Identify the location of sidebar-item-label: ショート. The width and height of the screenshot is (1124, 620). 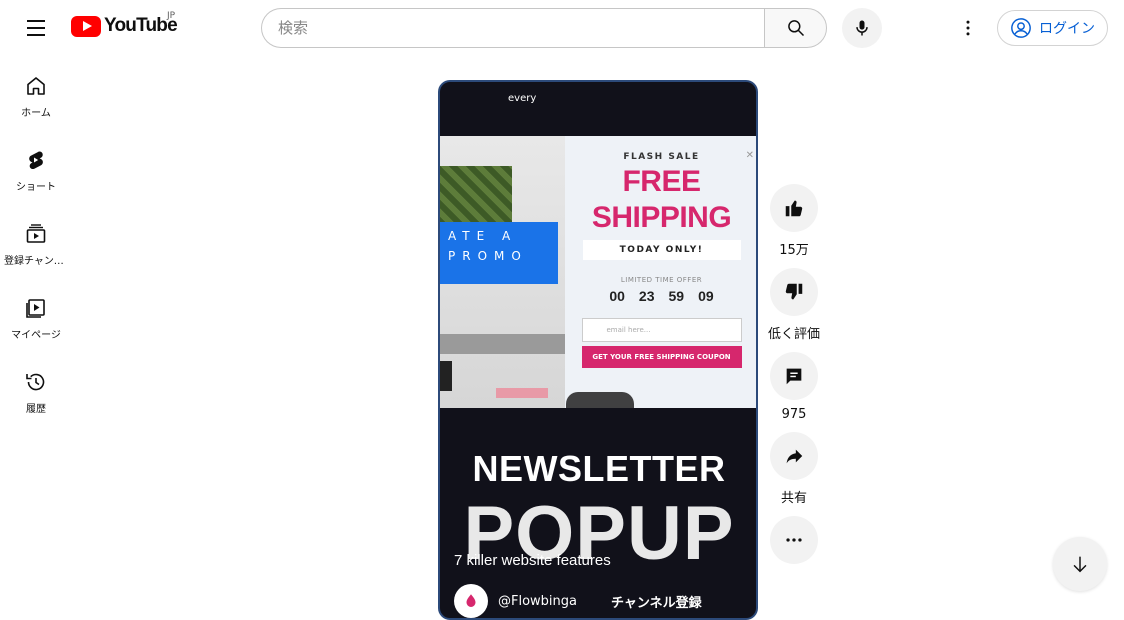
(36, 187).